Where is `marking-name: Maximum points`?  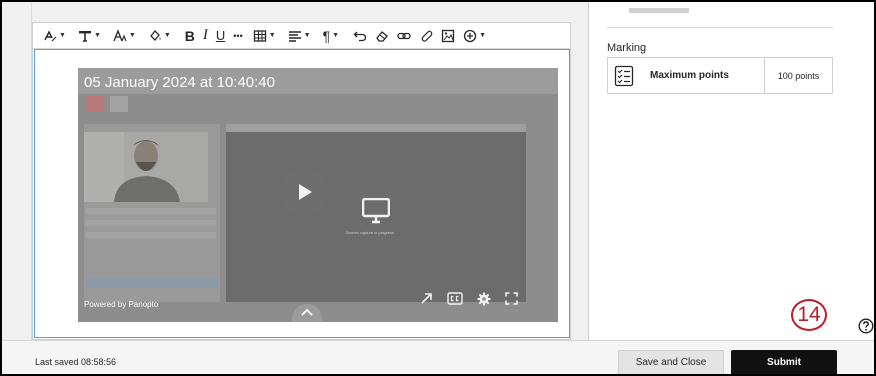
marking-name: Maximum points is located at coordinates (689, 75).